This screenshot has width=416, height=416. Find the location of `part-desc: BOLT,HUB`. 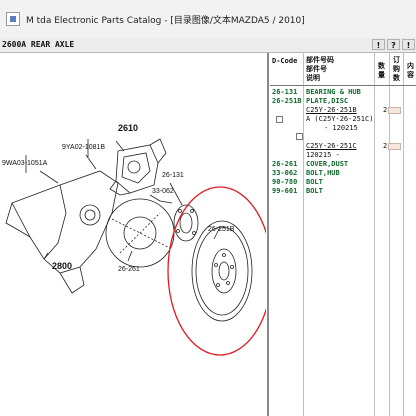

part-desc: BOLT,HUB is located at coordinates (323, 173).